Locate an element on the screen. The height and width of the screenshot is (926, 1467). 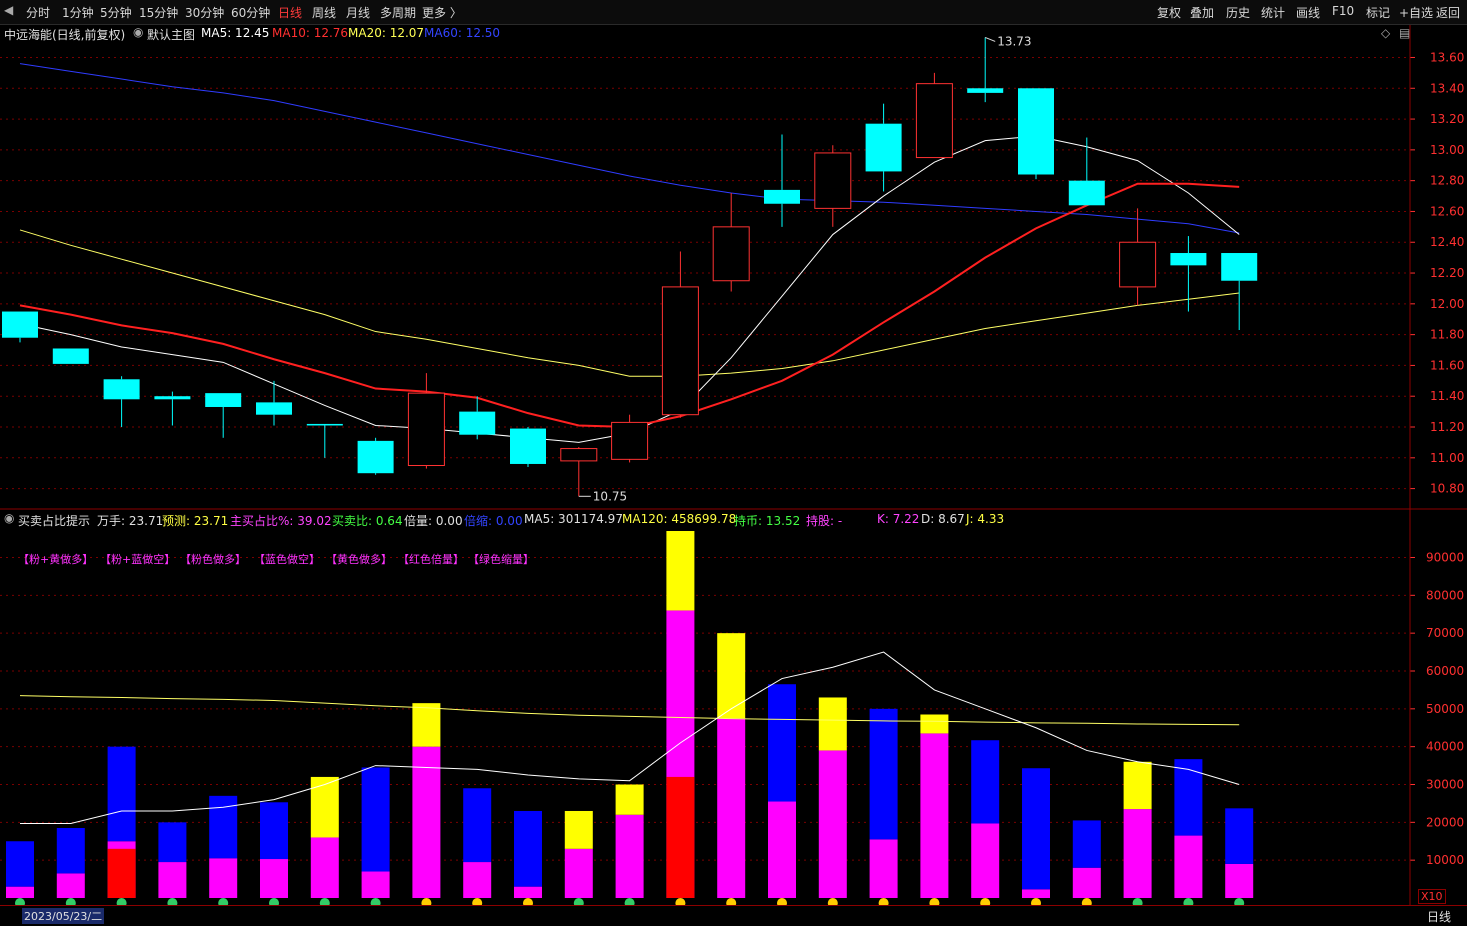
overlay-button: 叠加 is located at coordinates (1202, 12).